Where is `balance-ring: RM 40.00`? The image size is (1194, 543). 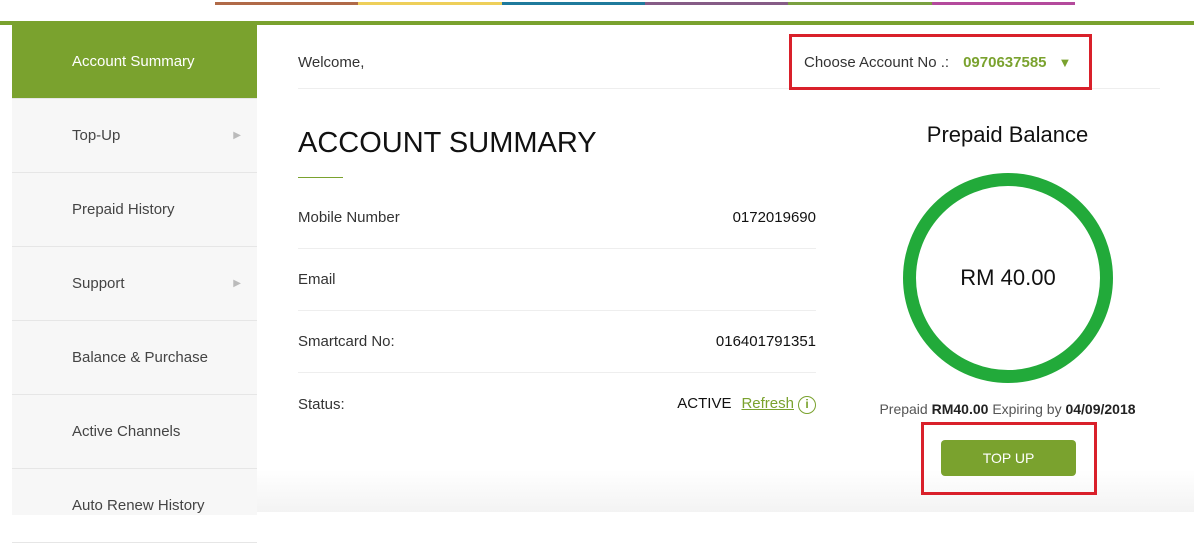
balance-ring: RM 40.00 is located at coordinates (1008, 278).